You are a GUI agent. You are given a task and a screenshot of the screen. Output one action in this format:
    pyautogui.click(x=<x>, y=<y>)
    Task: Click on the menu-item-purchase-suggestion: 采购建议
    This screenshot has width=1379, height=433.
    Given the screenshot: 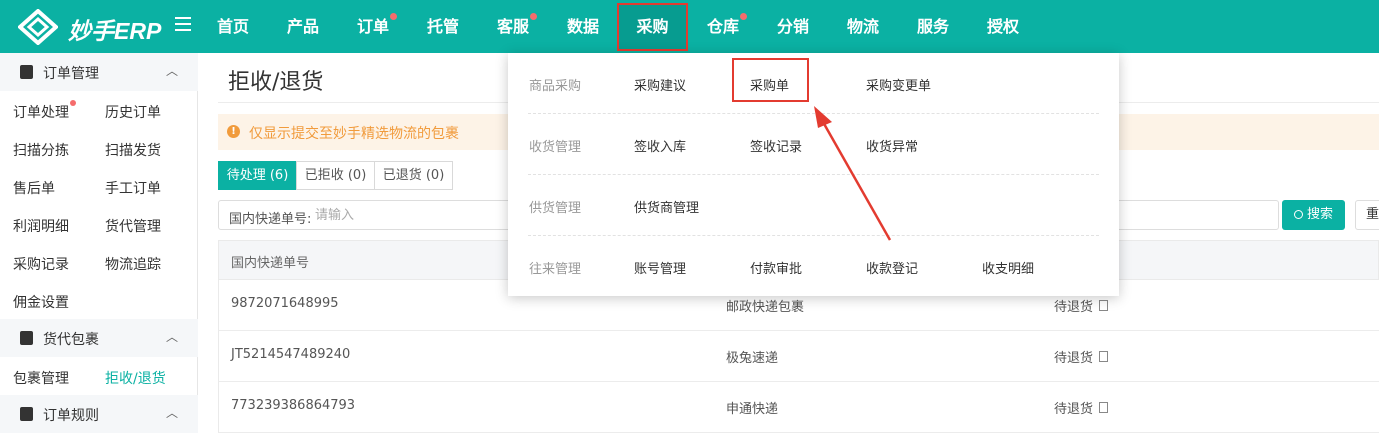 What is the action you would take?
    pyautogui.click(x=660, y=84)
    